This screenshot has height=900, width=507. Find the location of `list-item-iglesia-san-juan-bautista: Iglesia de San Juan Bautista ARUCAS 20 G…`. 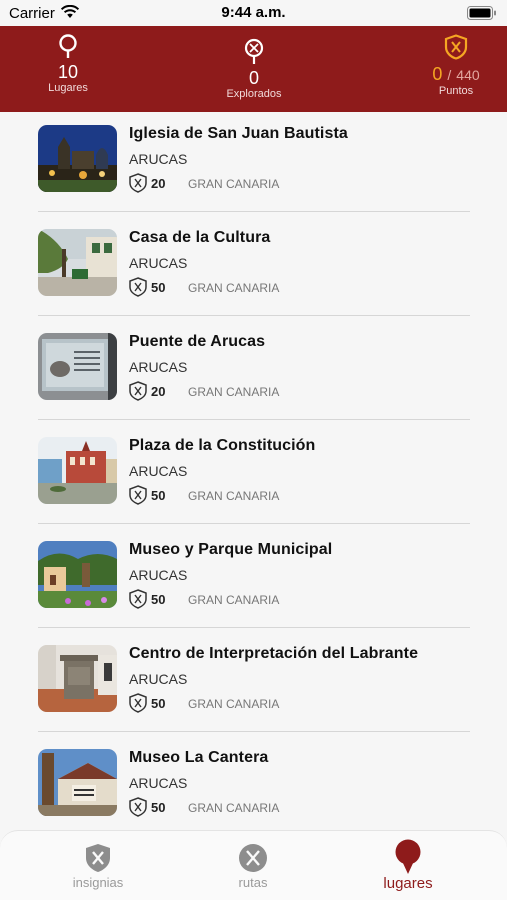

list-item-iglesia-san-juan-bautista: Iglesia de San Juan Bautista ARUCAS 20 G… is located at coordinates (253, 164).